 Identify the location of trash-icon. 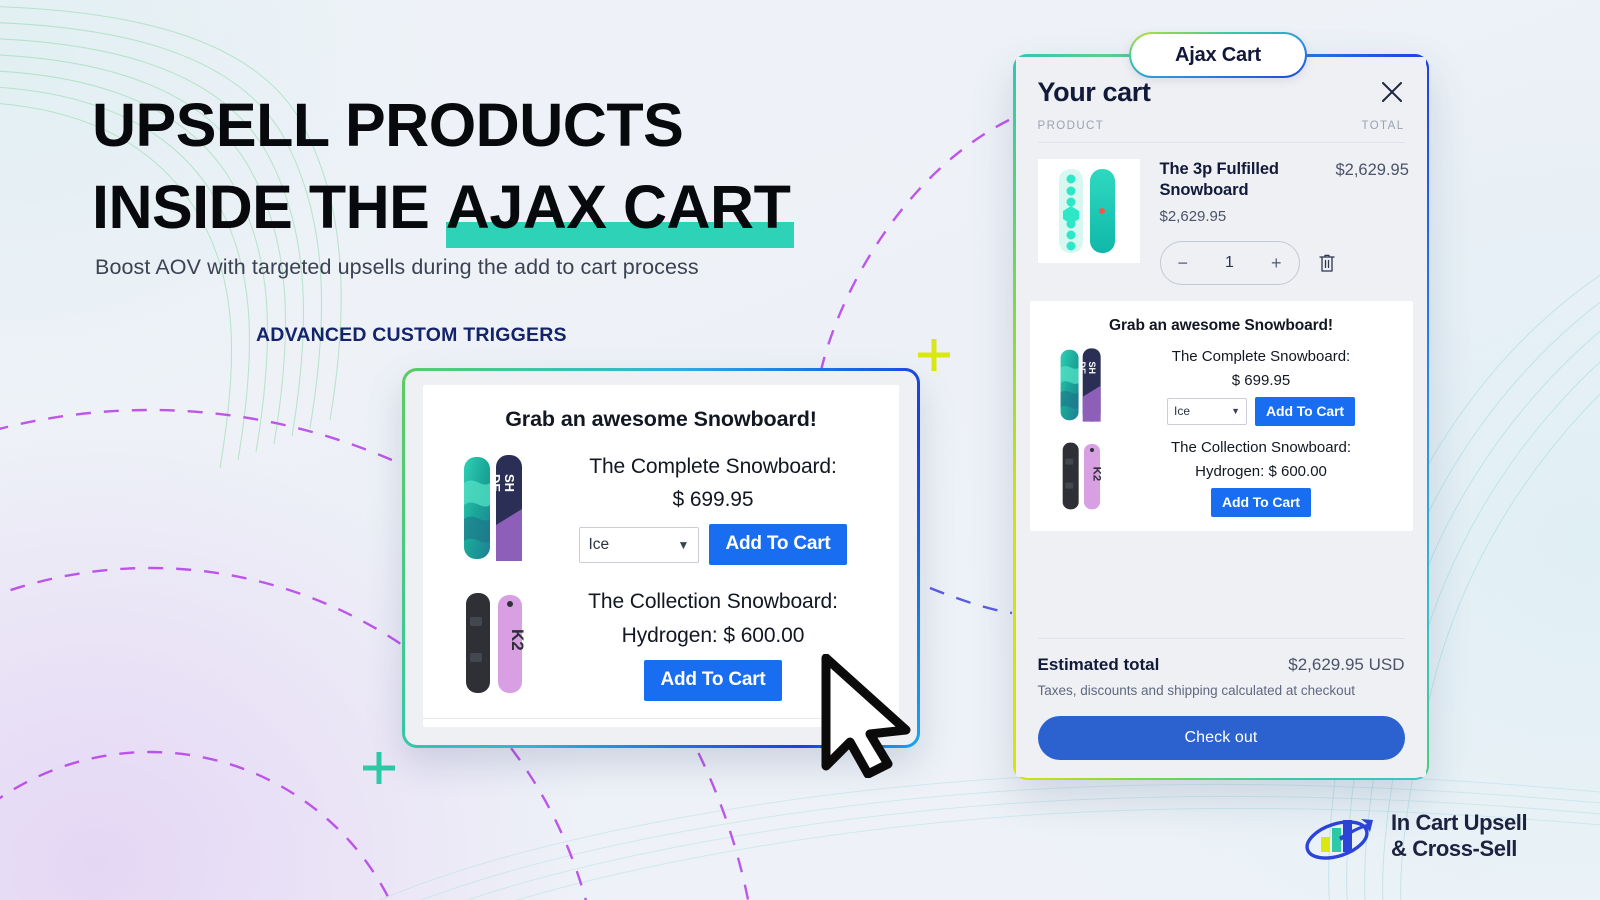
(1327, 263).